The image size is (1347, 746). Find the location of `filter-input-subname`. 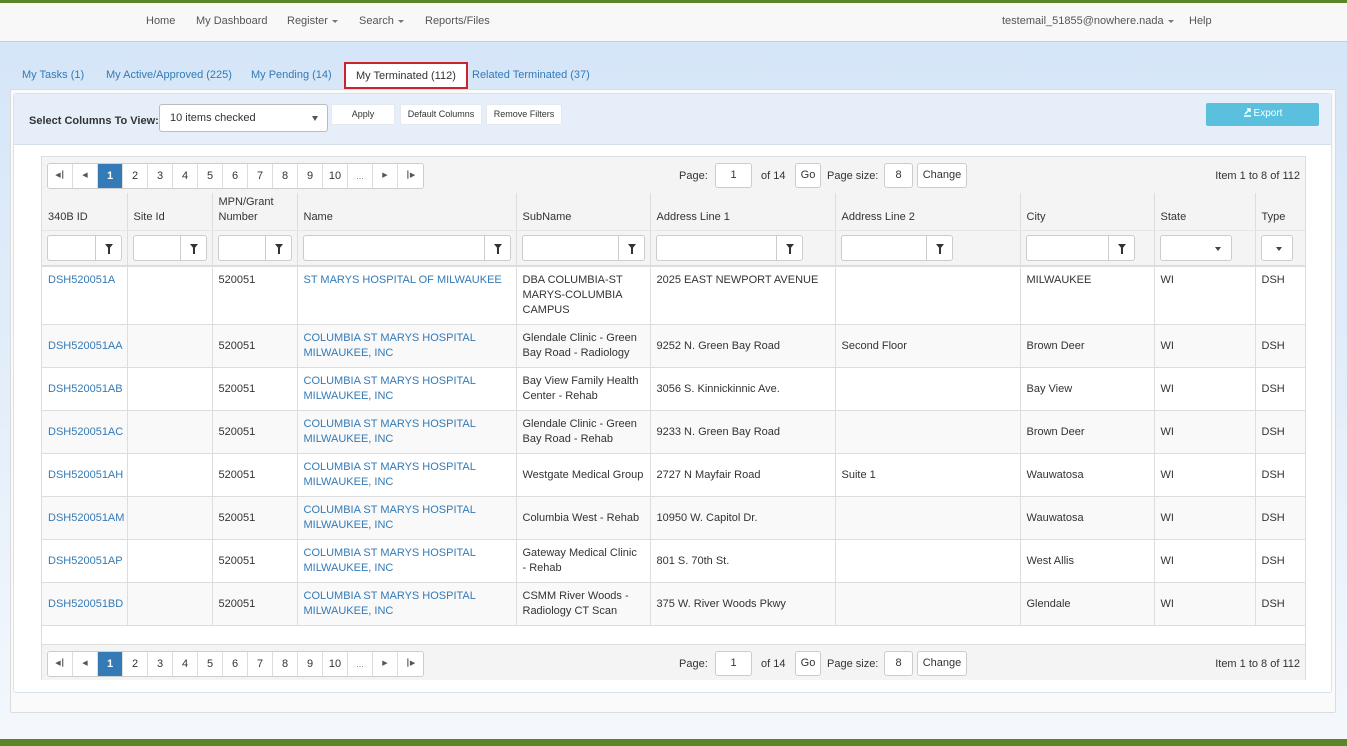

filter-input-subname is located at coordinates (569, 247).